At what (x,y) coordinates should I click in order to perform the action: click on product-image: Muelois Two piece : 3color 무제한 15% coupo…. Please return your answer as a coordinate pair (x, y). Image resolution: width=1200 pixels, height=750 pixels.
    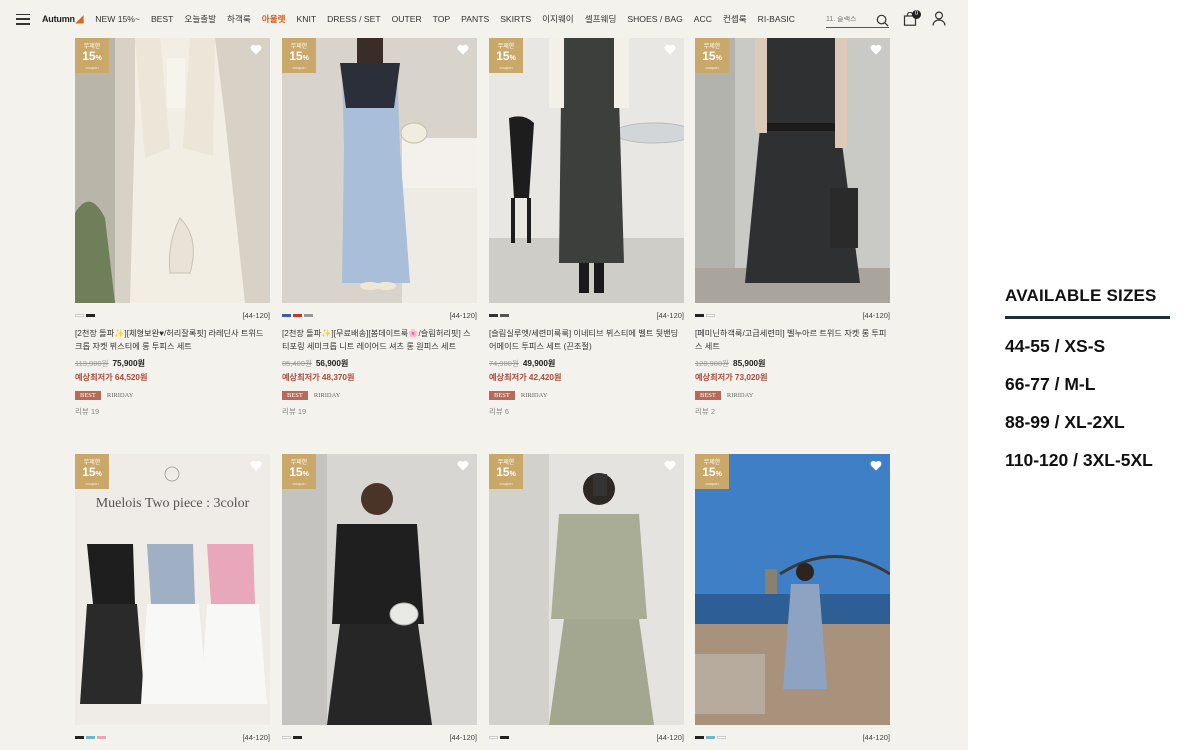
    Looking at the image, I should click on (172, 589).